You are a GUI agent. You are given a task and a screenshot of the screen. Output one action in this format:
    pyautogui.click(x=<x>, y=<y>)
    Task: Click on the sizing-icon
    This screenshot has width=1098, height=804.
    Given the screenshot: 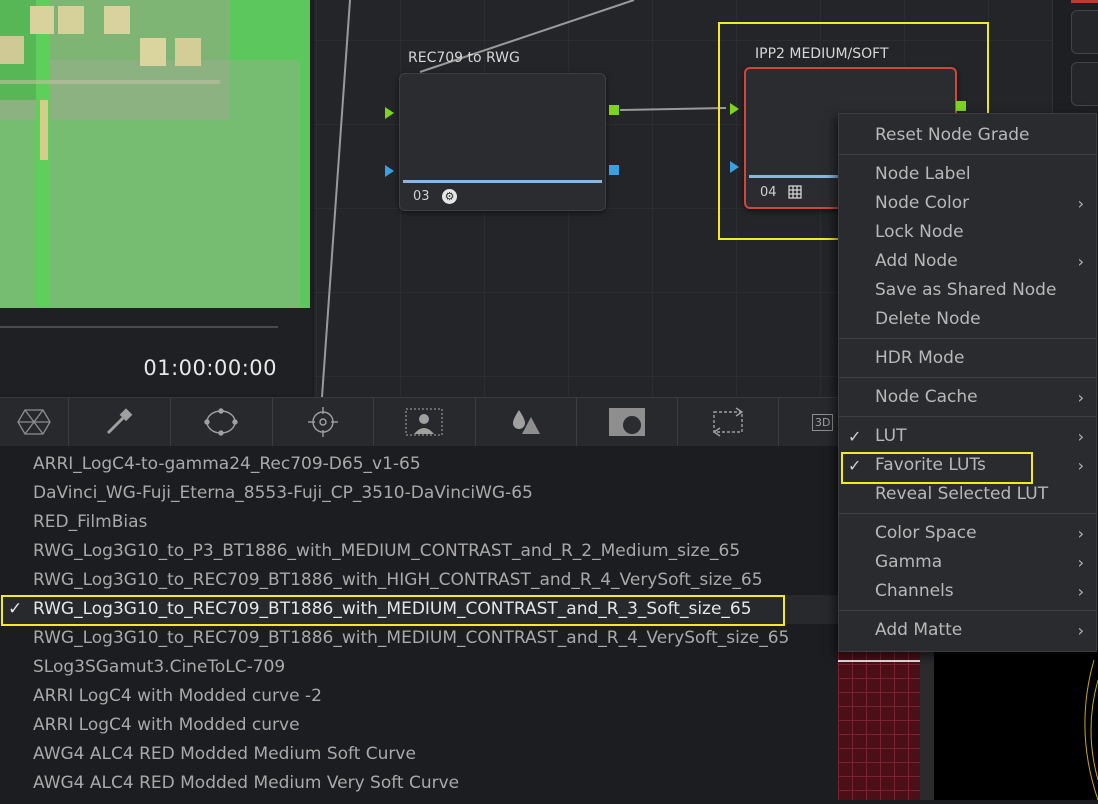 What is the action you would take?
    pyautogui.click(x=728, y=422)
    